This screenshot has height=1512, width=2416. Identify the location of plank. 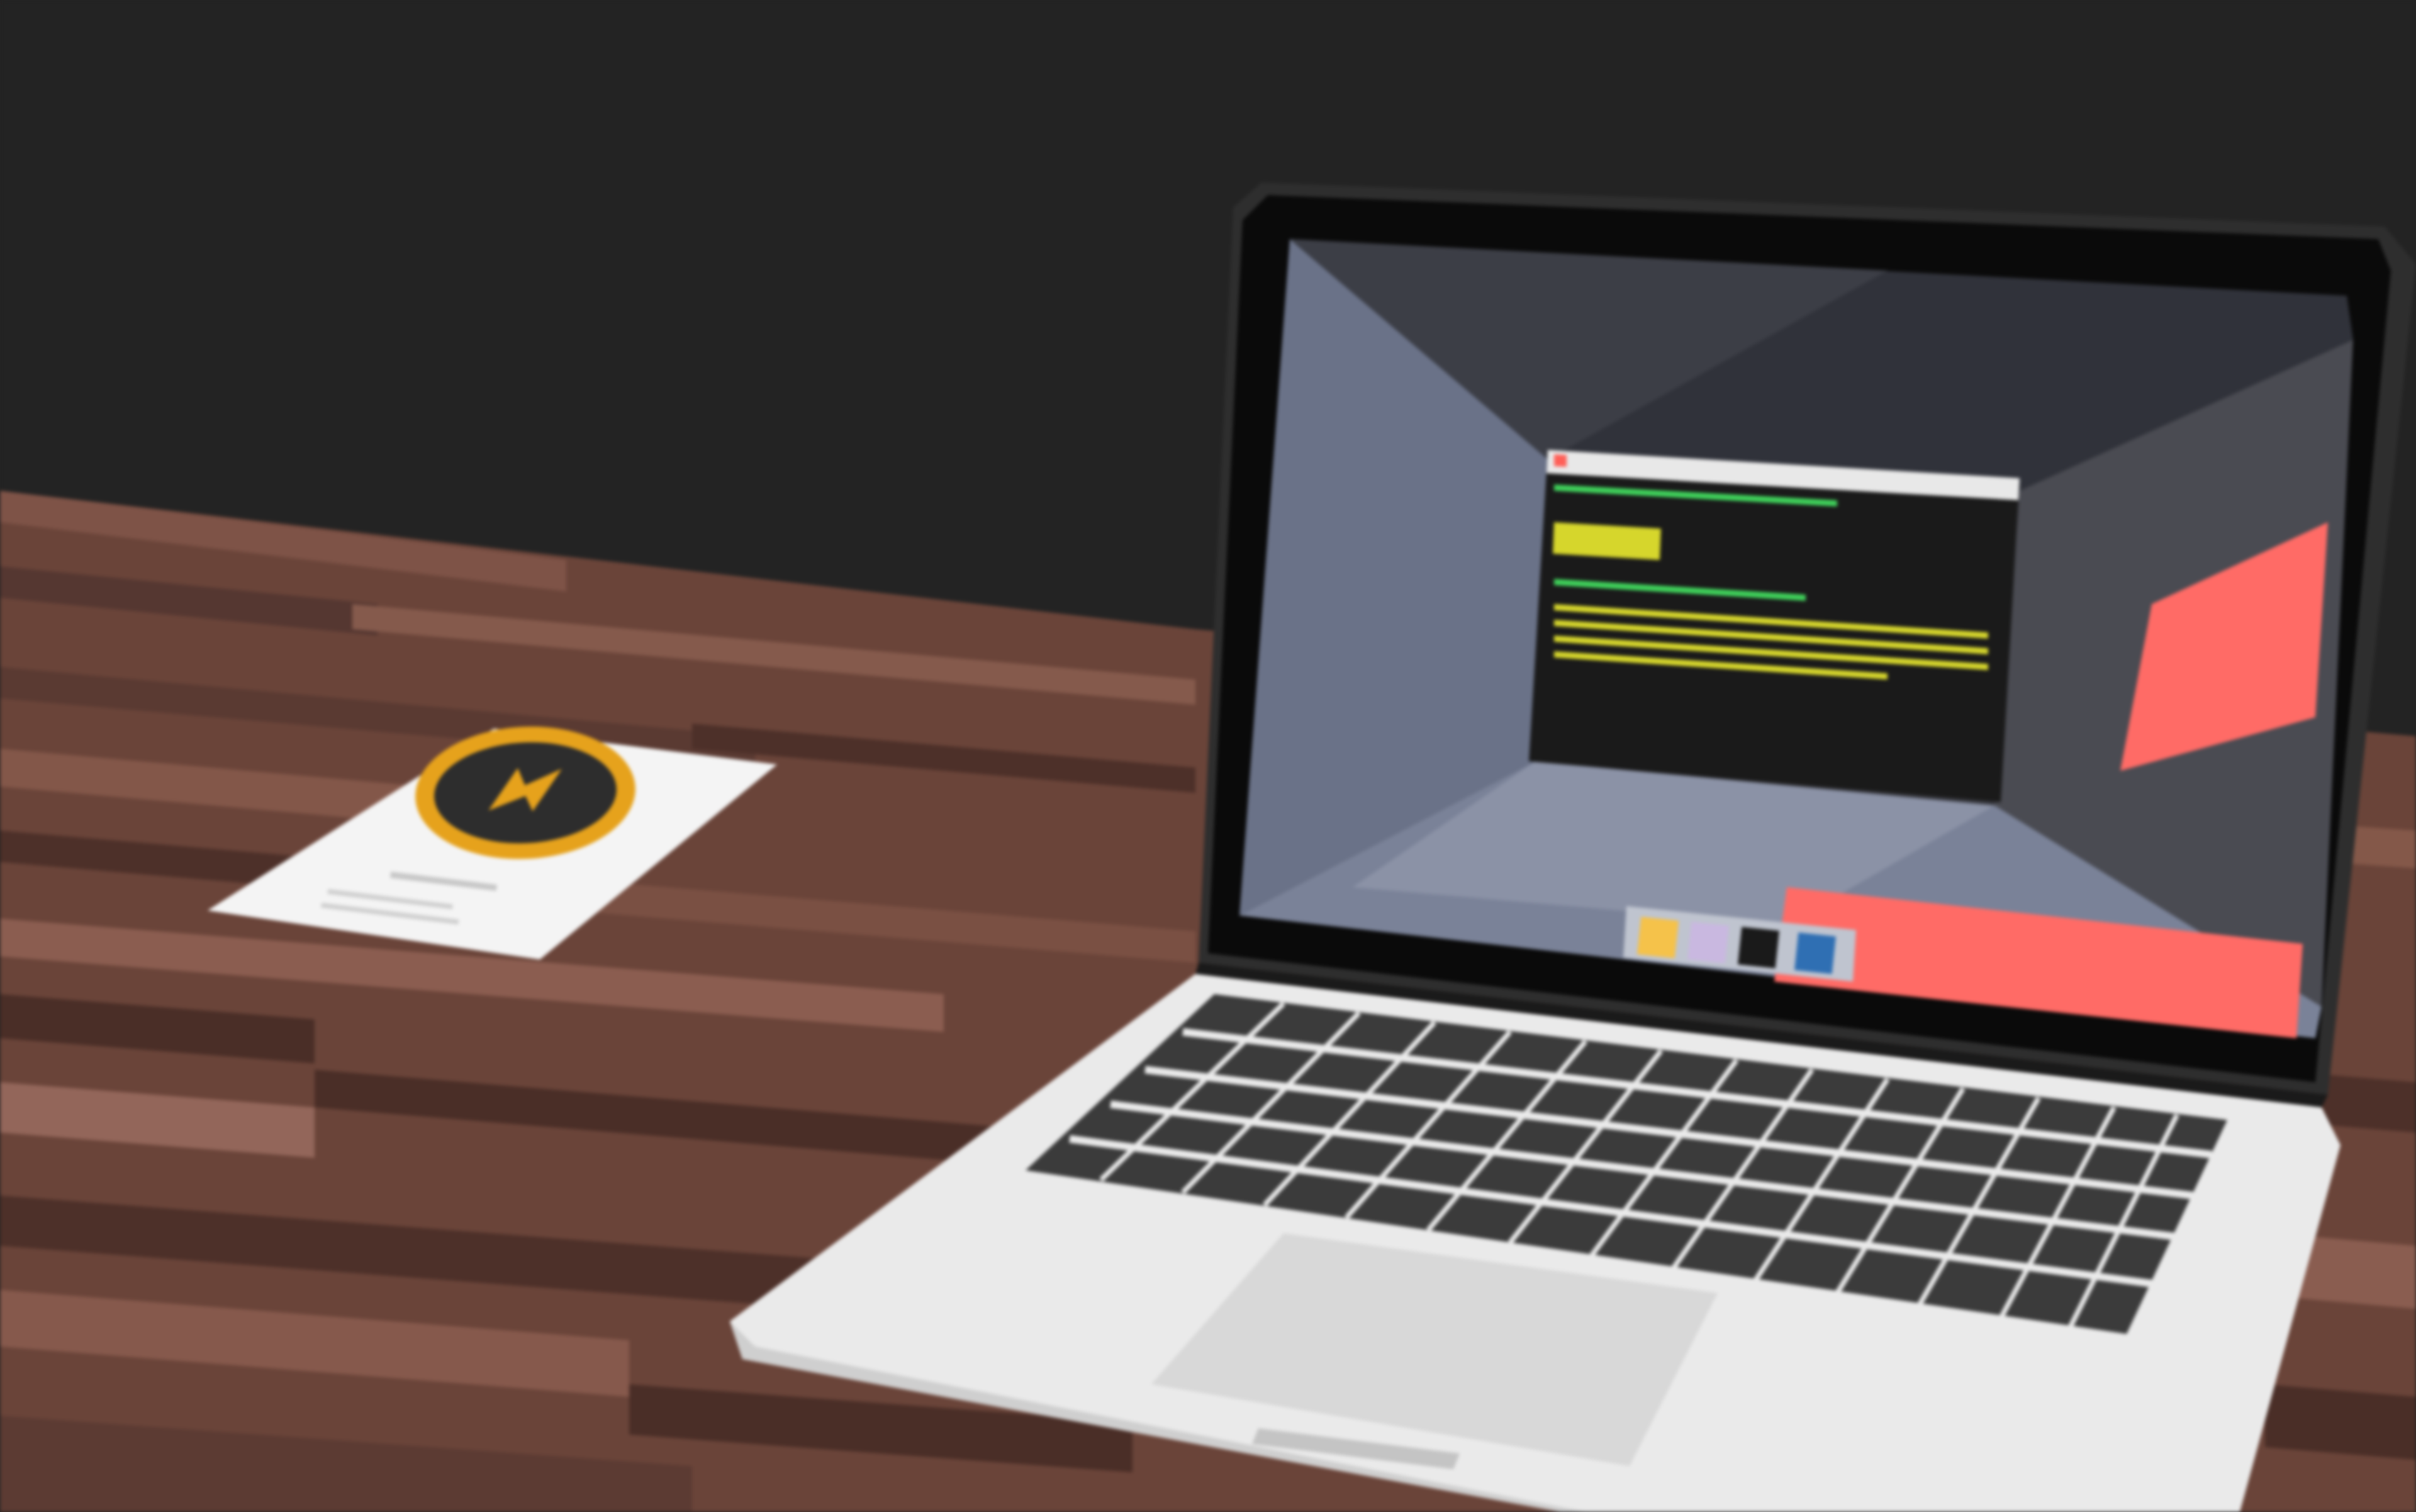
(2340, 1422).